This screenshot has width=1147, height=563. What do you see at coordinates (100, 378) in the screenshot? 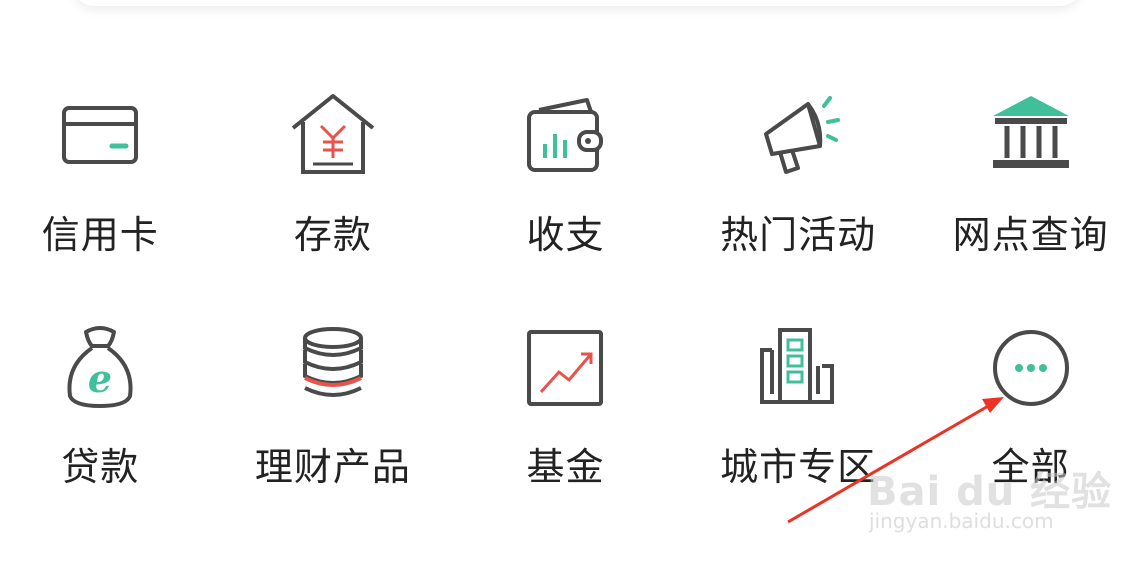
I see `svg-text: e` at bounding box center [100, 378].